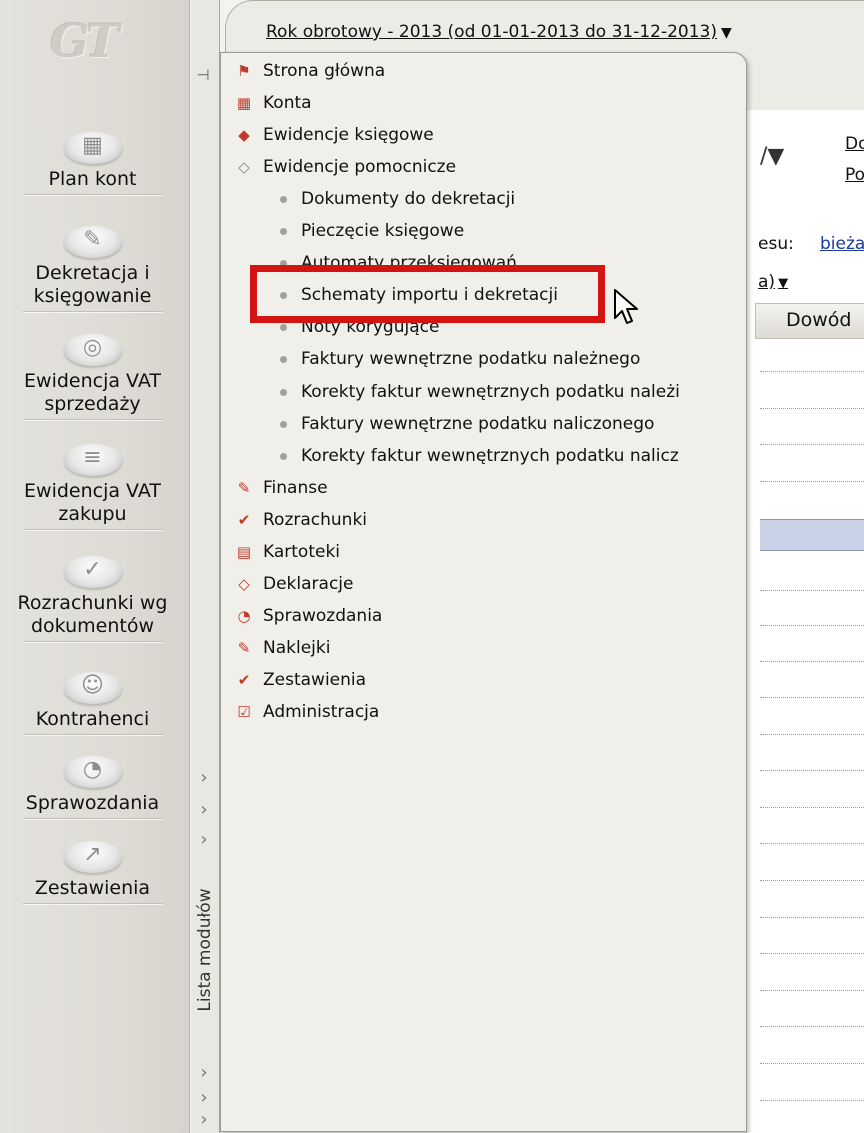  Describe the element at coordinates (92, 735) in the screenshot. I see `module-separator` at that location.